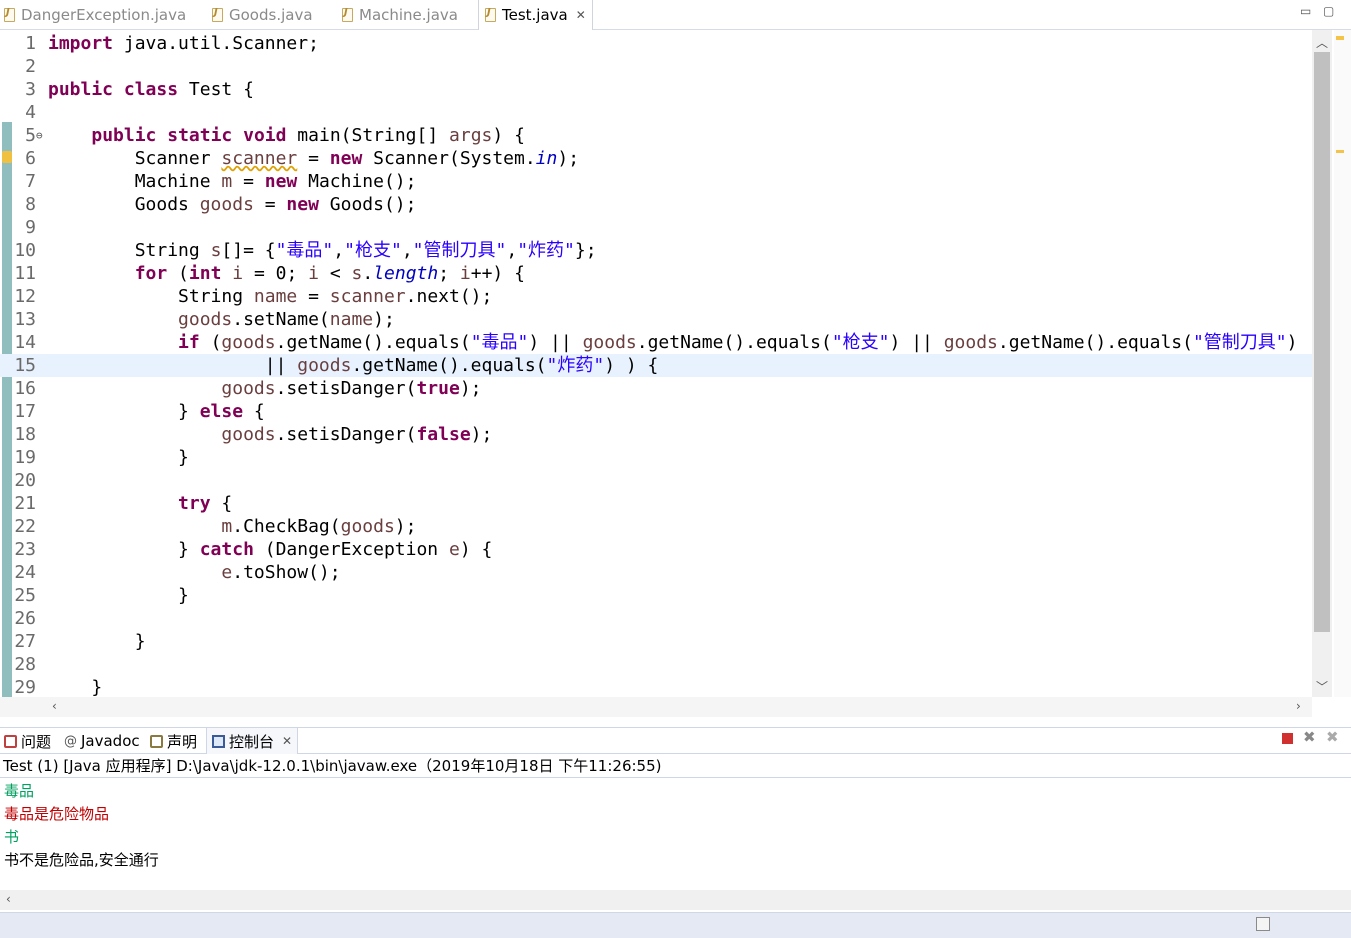 Image resolution: width=1351 pixels, height=938 pixels. Describe the element at coordinates (656, 434) in the screenshot. I see `code-line: 18 goods.setisDanger(false);` at that location.